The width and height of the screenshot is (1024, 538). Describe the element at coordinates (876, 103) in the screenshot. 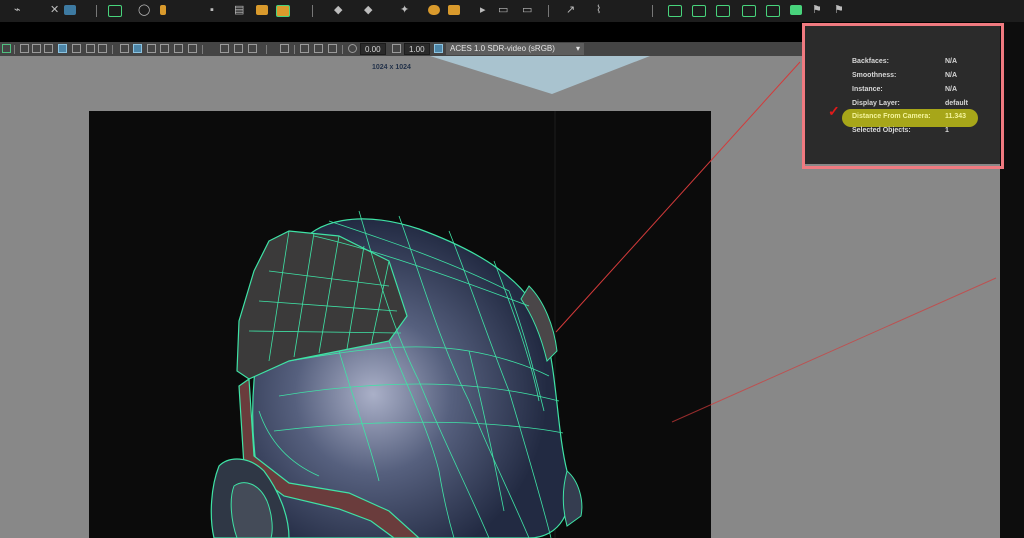

I see `hud-label: Display Layer:` at that location.